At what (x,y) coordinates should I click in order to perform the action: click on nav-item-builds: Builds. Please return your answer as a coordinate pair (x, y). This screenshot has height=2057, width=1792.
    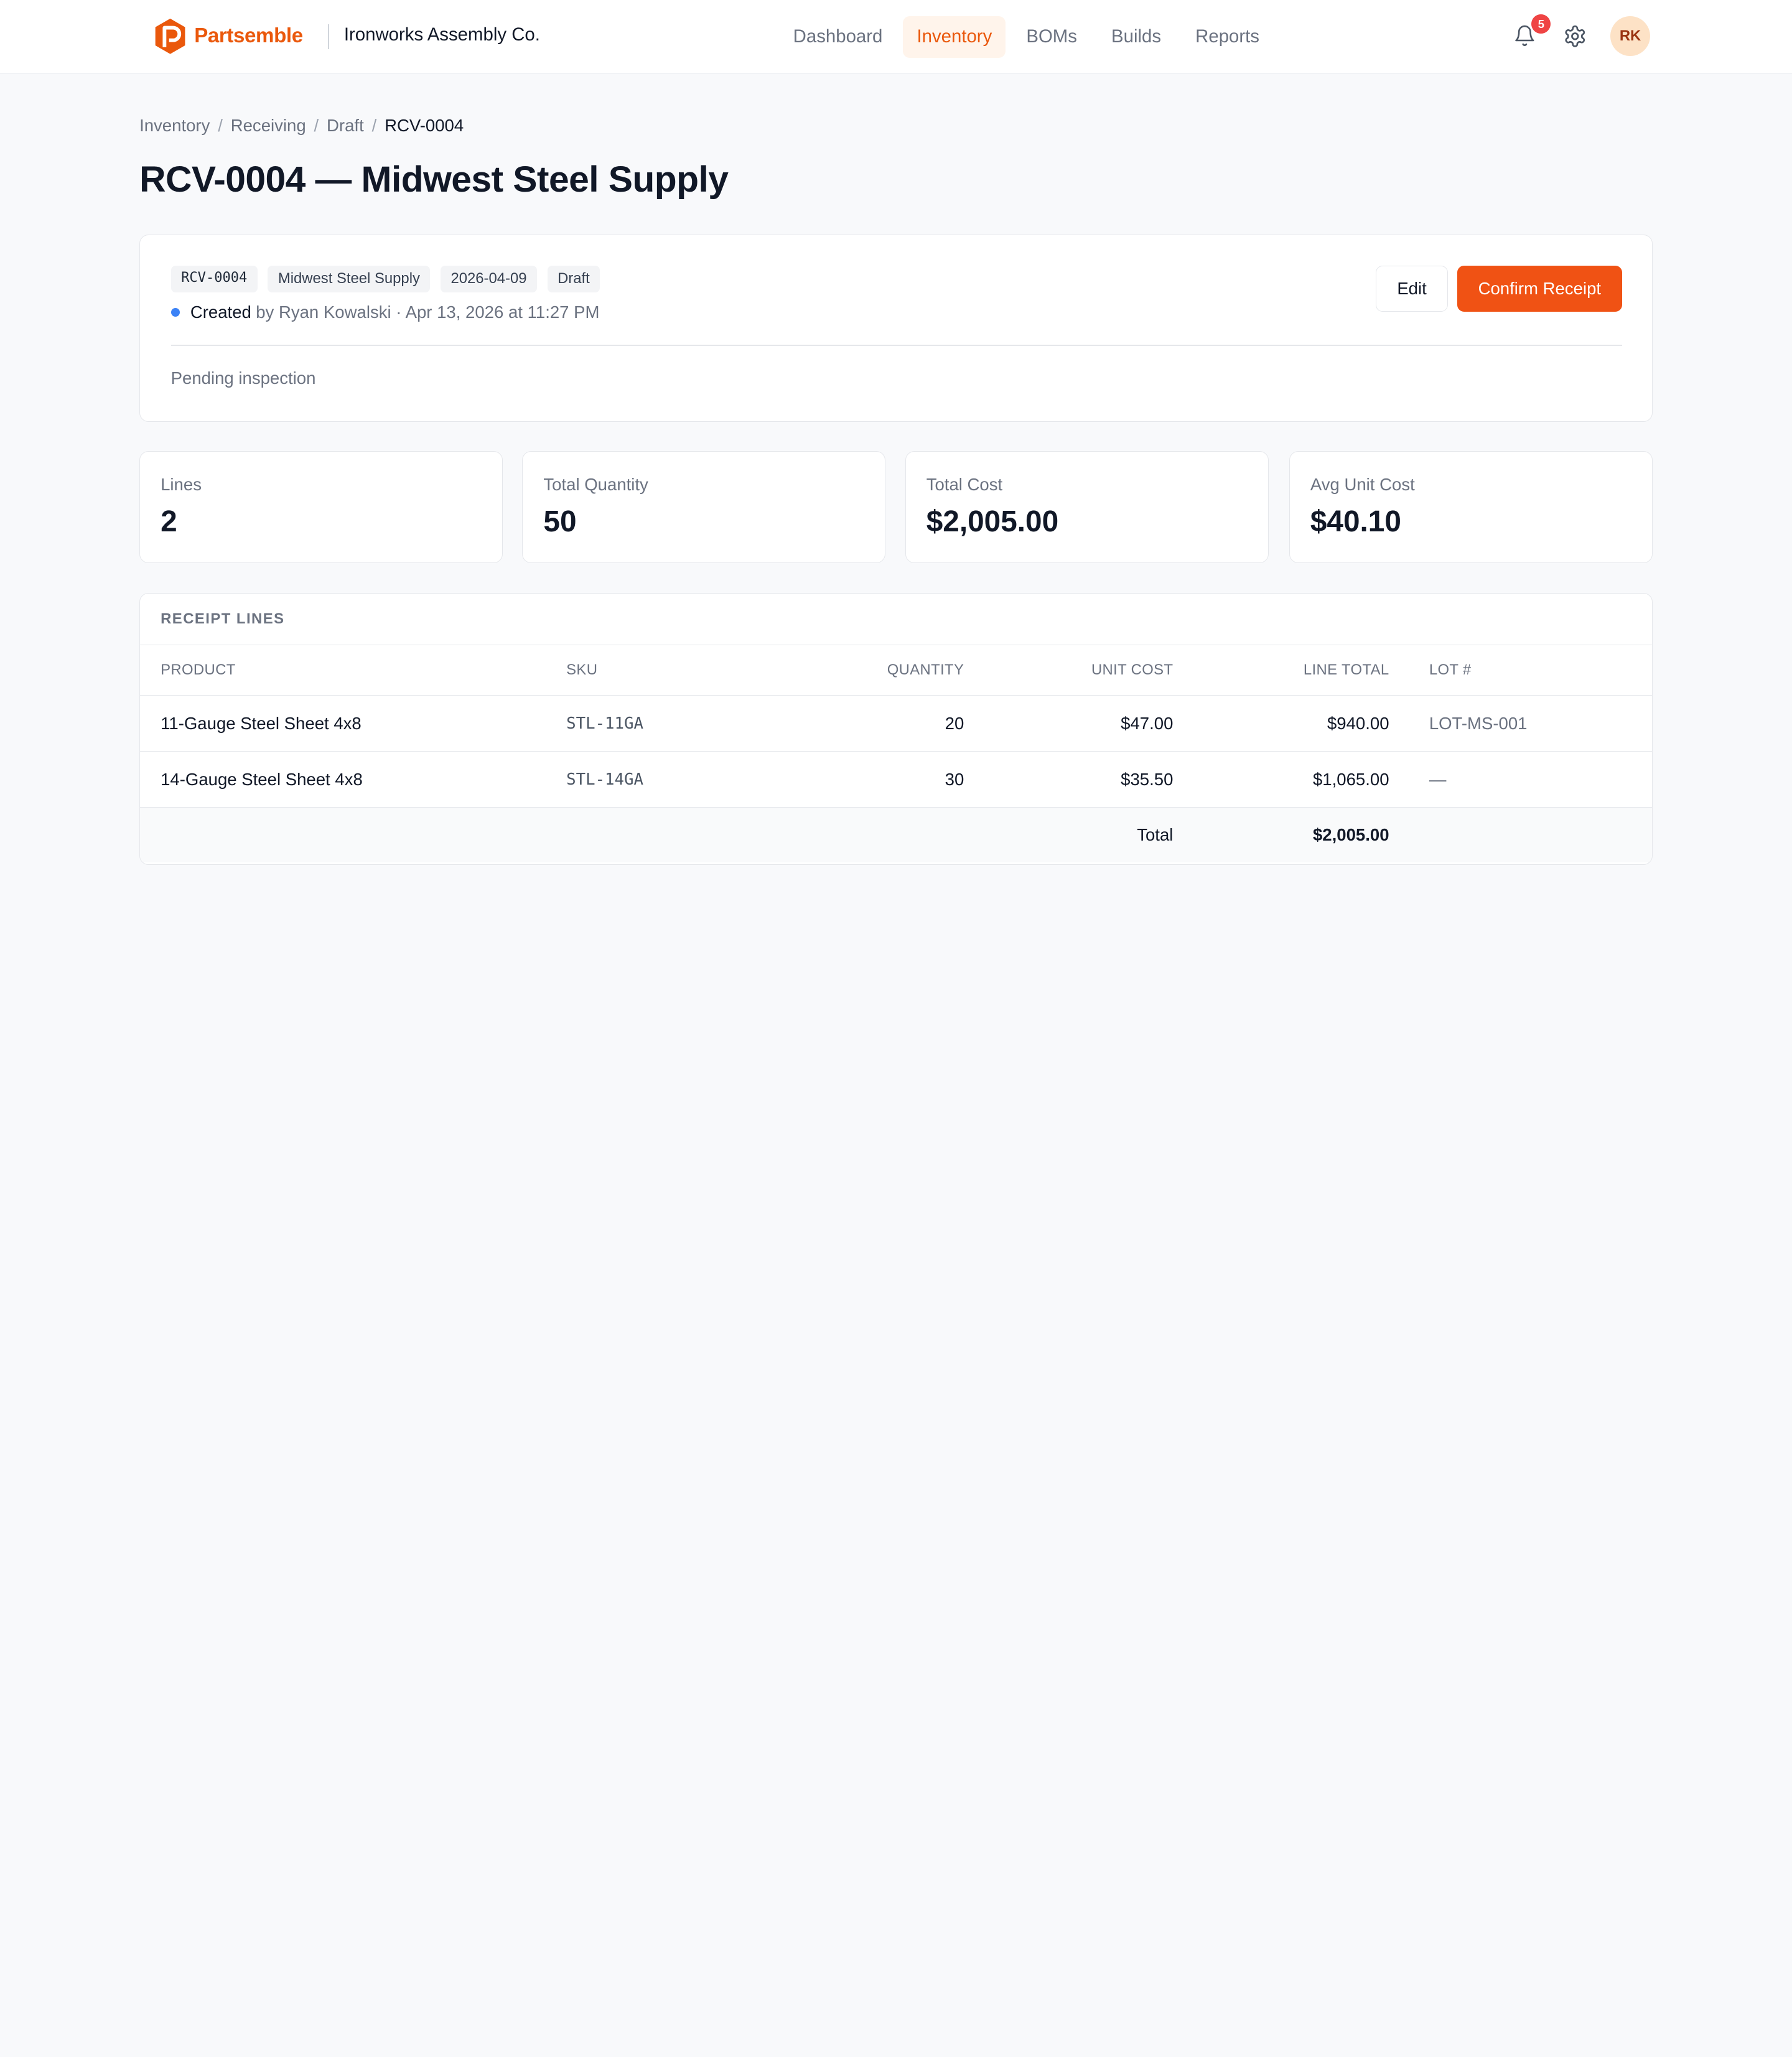
    Looking at the image, I should click on (1136, 37).